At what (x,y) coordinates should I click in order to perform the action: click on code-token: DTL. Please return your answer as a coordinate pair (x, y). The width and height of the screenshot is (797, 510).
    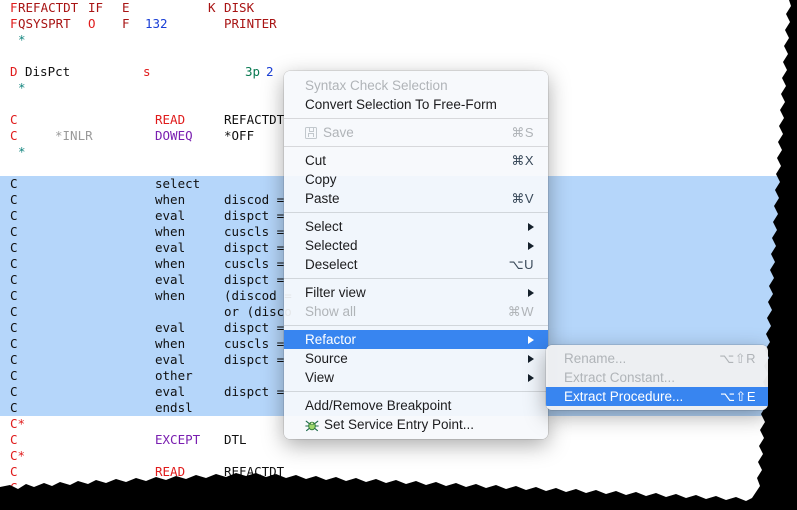
    Looking at the image, I should click on (191, 503).